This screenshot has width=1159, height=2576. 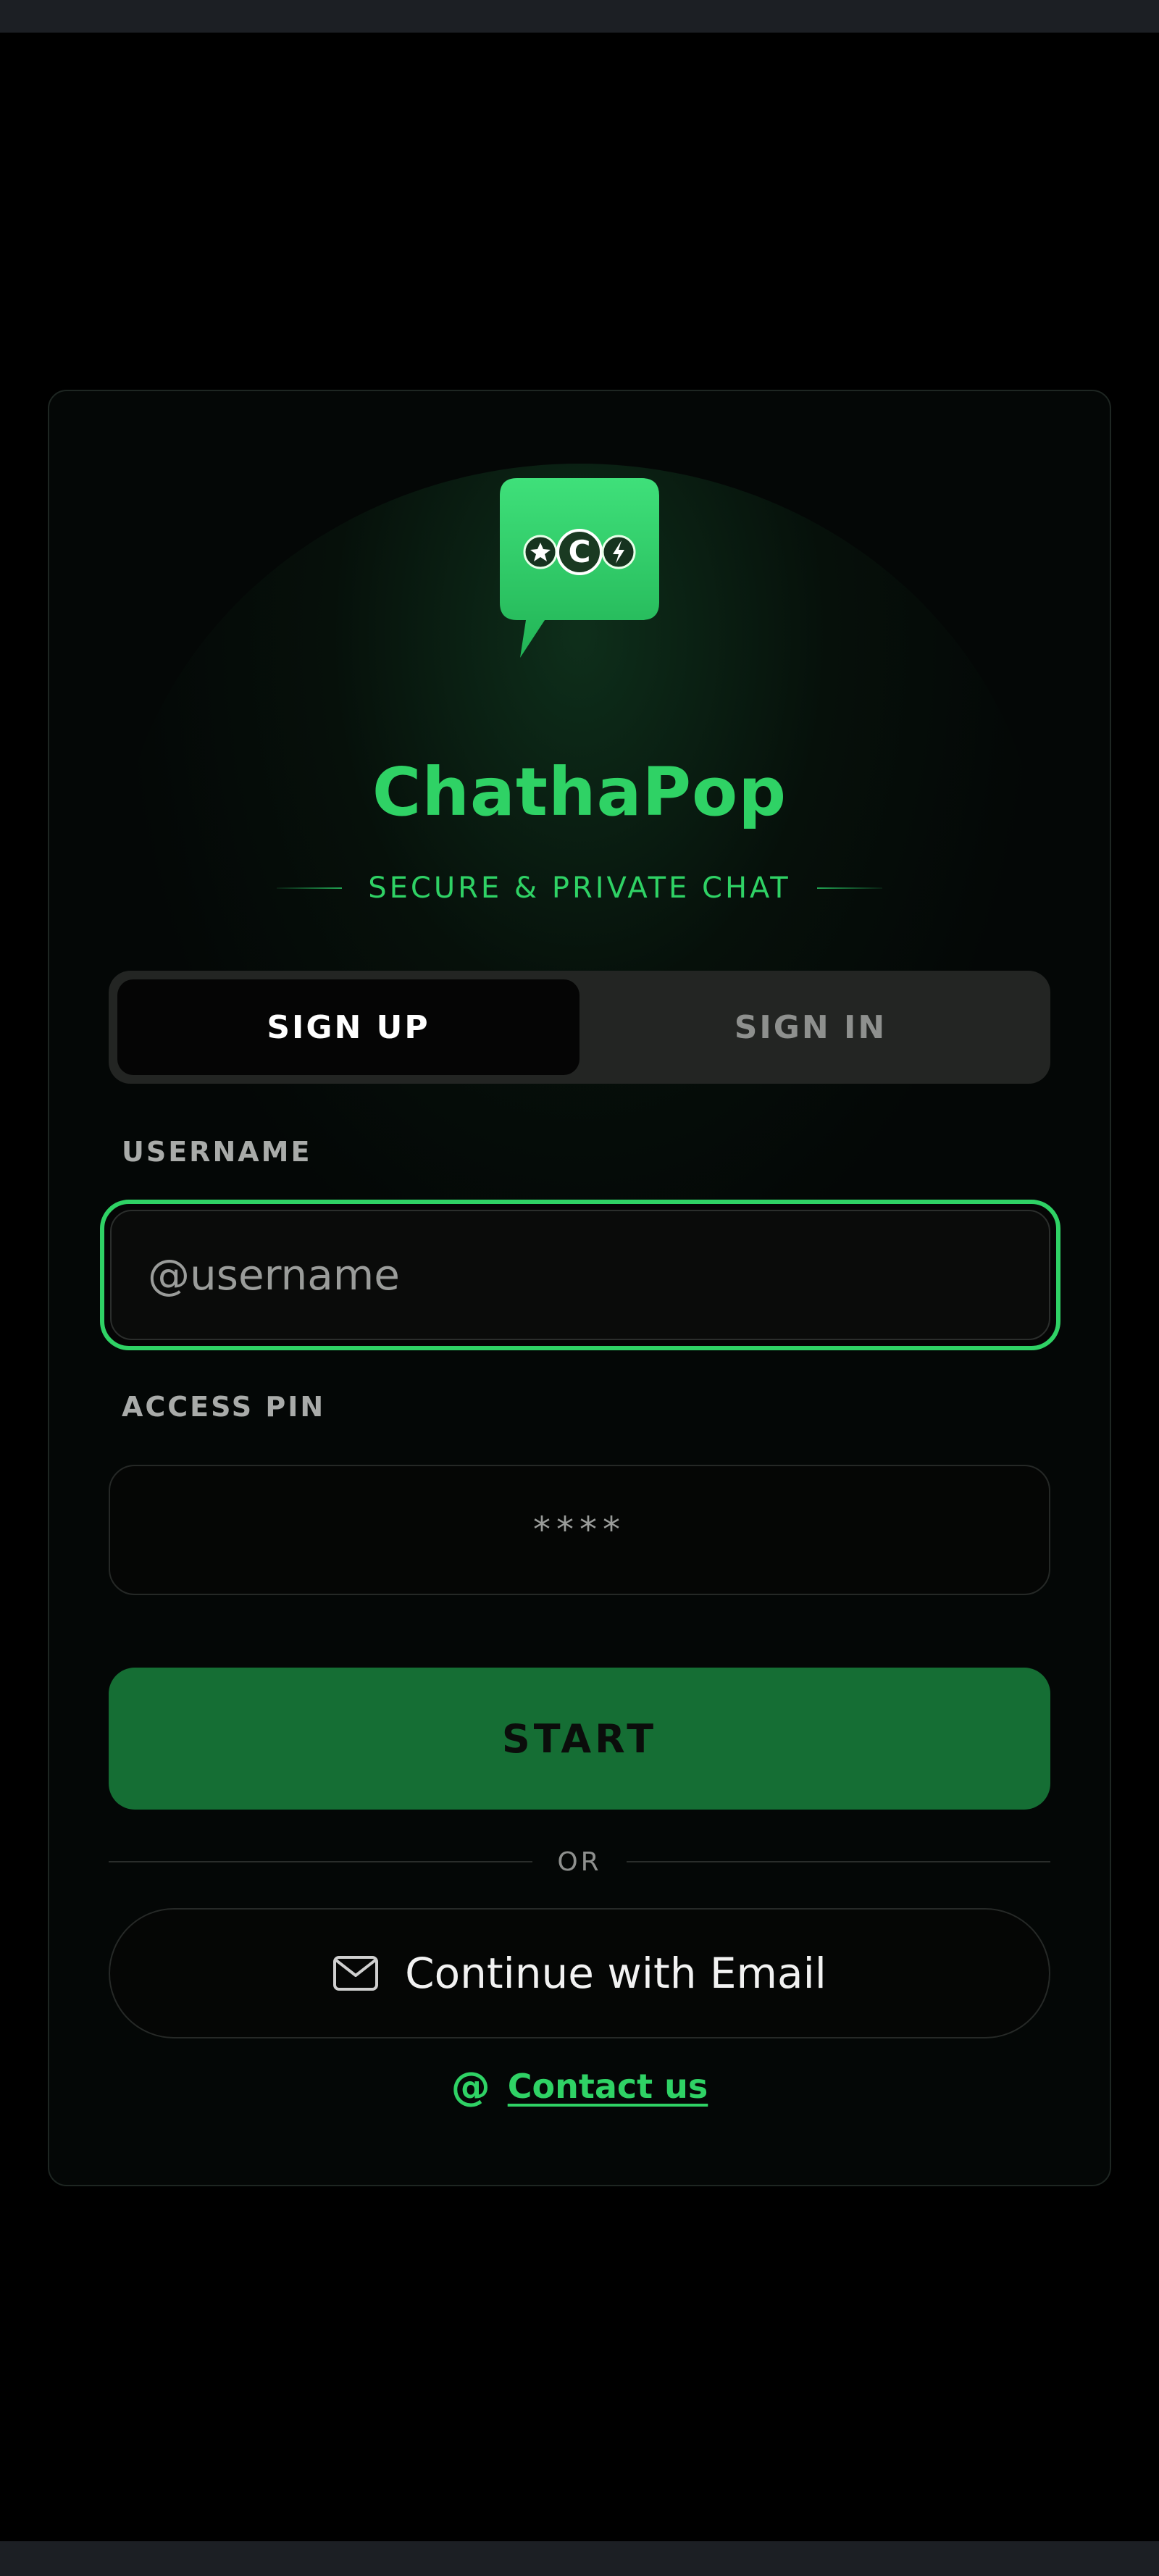 What do you see at coordinates (616, 1973) in the screenshot?
I see `email-button-label: Continue with Email` at bounding box center [616, 1973].